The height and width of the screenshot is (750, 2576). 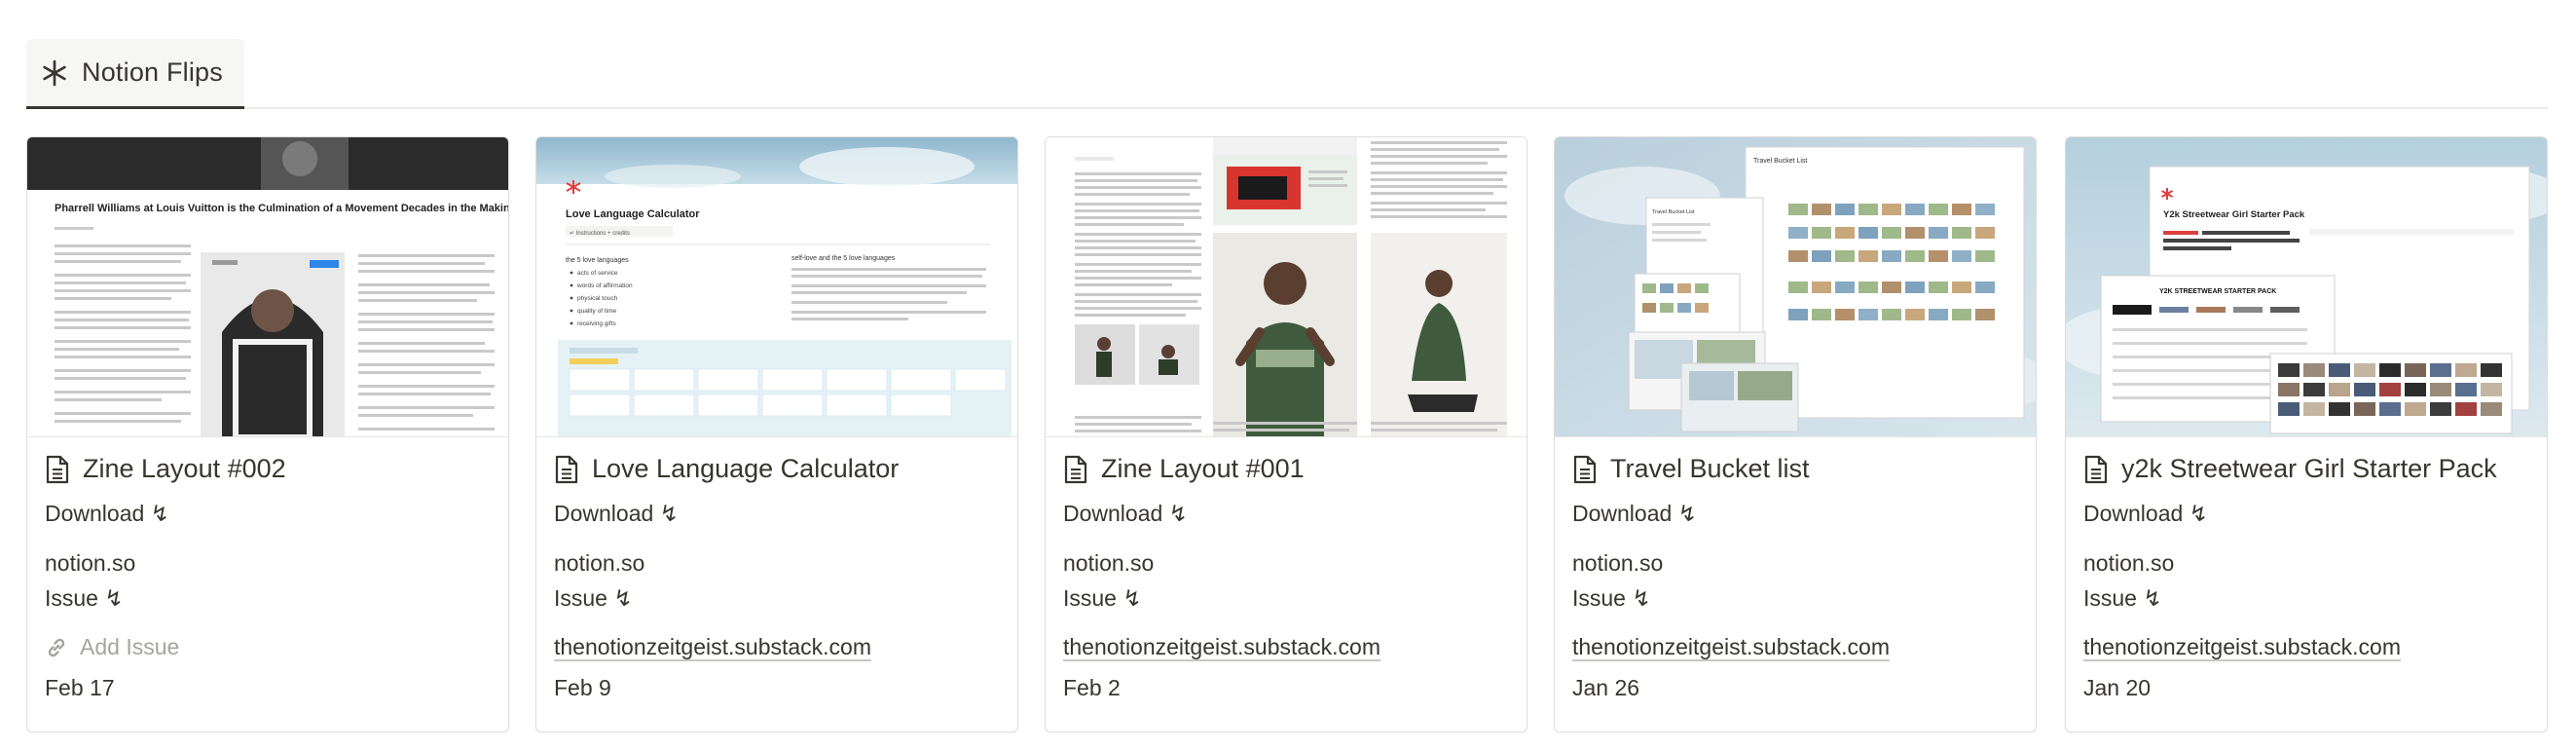 What do you see at coordinates (56, 647) in the screenshot?
I see `link-icon` at bounding box center [56, 647].